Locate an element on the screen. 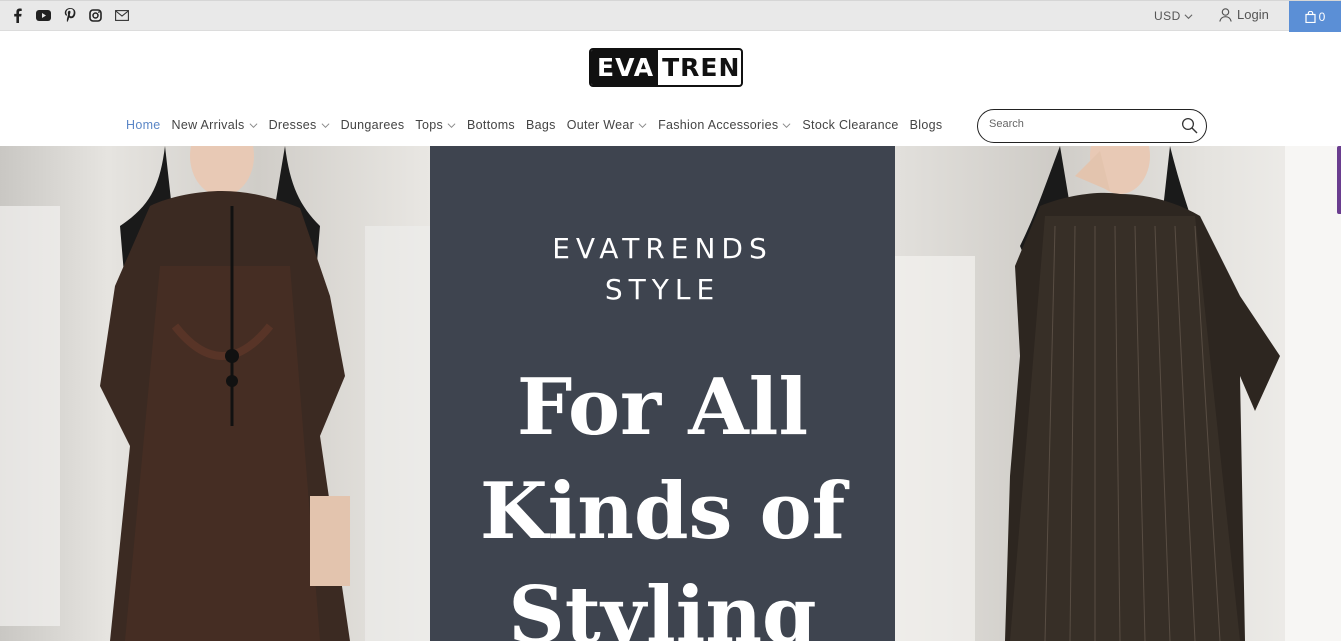  nav-item-dresses: Dresses is located at coordinates (299, 125).